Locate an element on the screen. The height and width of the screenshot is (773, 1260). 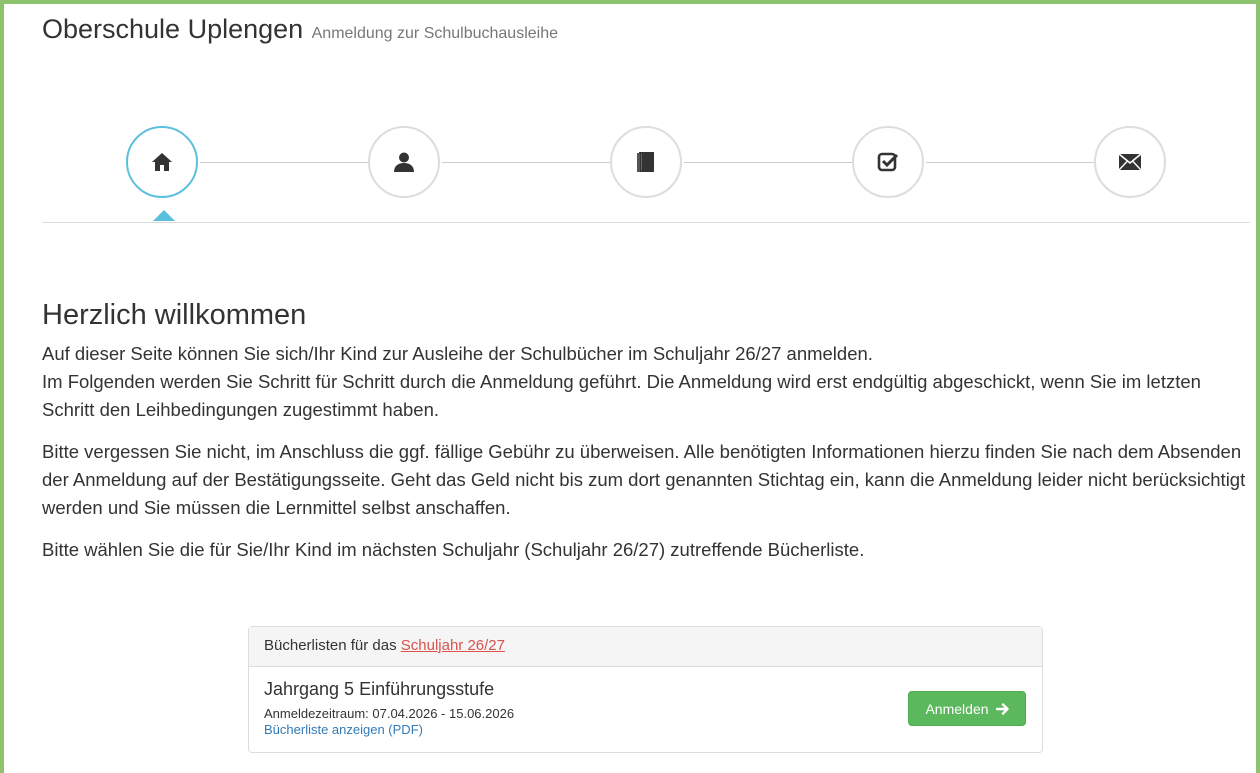
step-confirmation is located at coordinates (888, 162).